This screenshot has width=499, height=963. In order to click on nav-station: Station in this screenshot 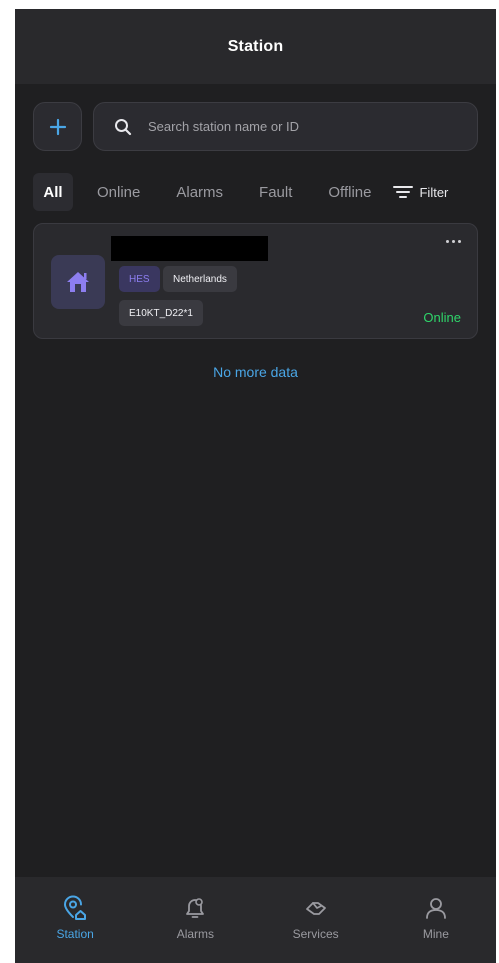, I will do `click(75, 920)`.